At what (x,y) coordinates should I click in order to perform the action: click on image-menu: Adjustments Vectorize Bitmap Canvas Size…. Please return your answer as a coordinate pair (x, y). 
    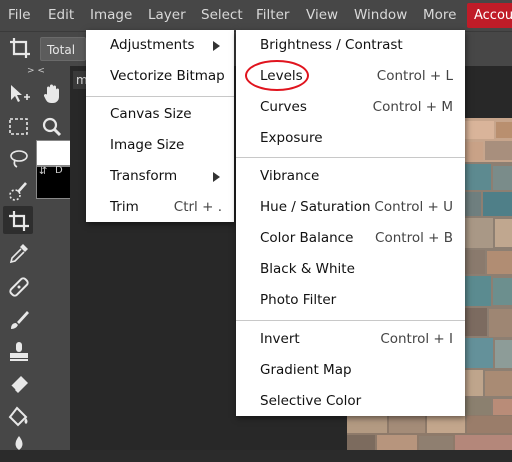
    Looking at the image, I should click on (160, 126).